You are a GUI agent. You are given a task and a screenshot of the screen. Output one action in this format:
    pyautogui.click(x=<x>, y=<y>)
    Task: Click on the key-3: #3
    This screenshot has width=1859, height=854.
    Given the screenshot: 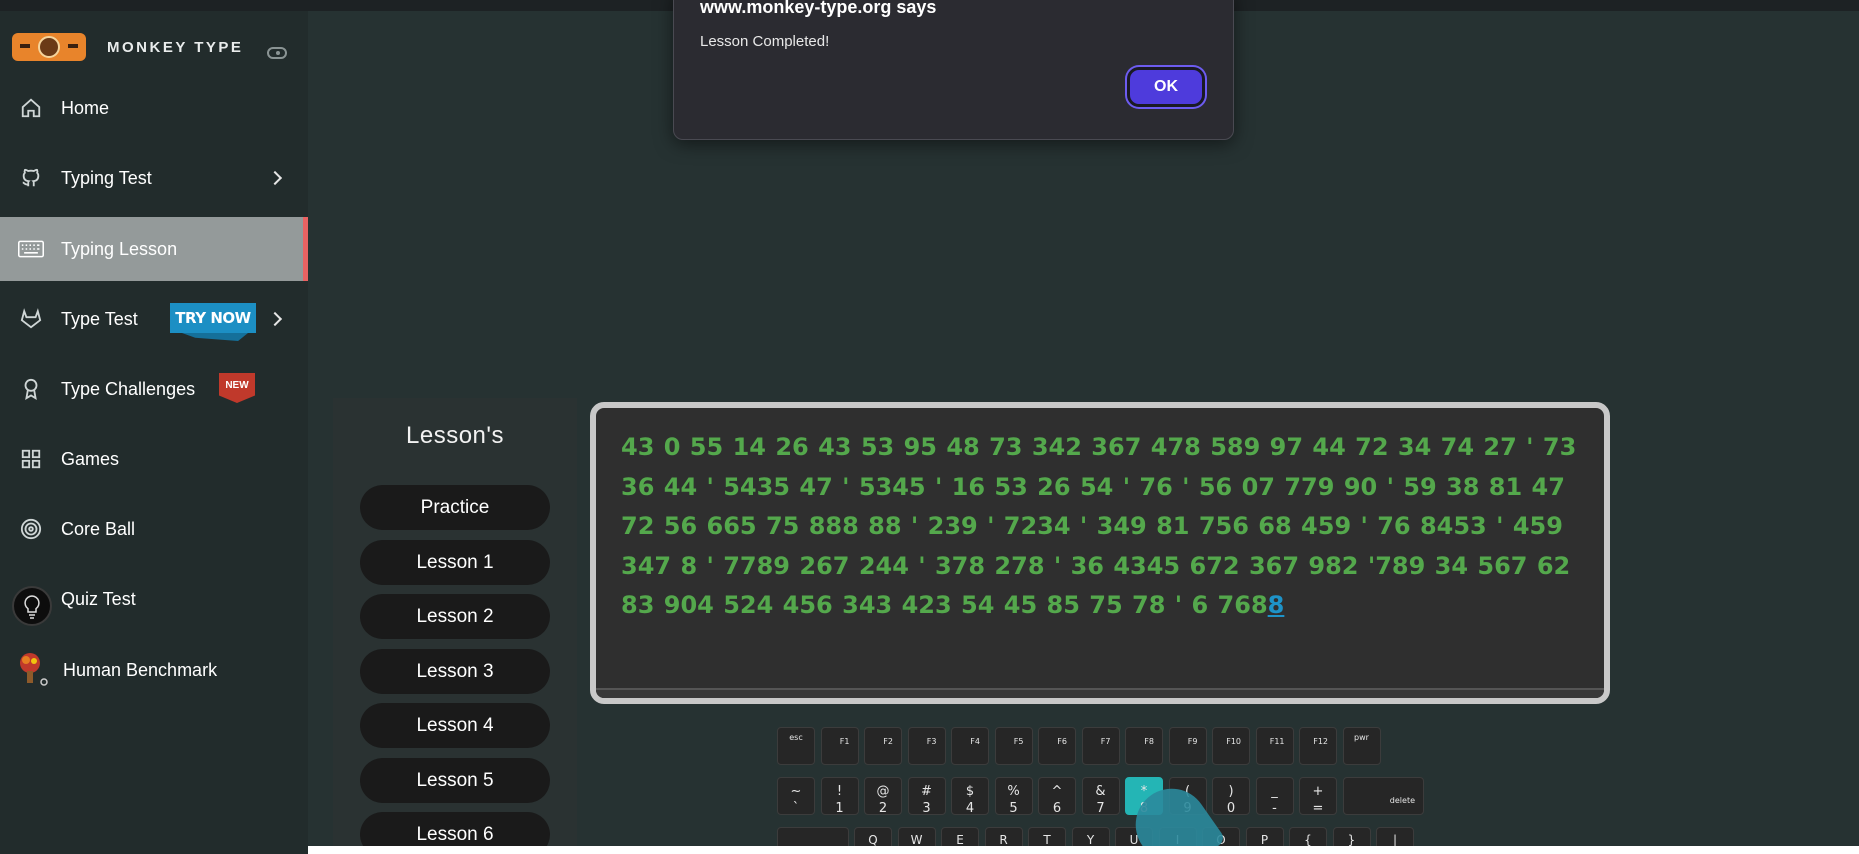 What is the action you would take?
    pyautogui.click(x=926, y=796)
    